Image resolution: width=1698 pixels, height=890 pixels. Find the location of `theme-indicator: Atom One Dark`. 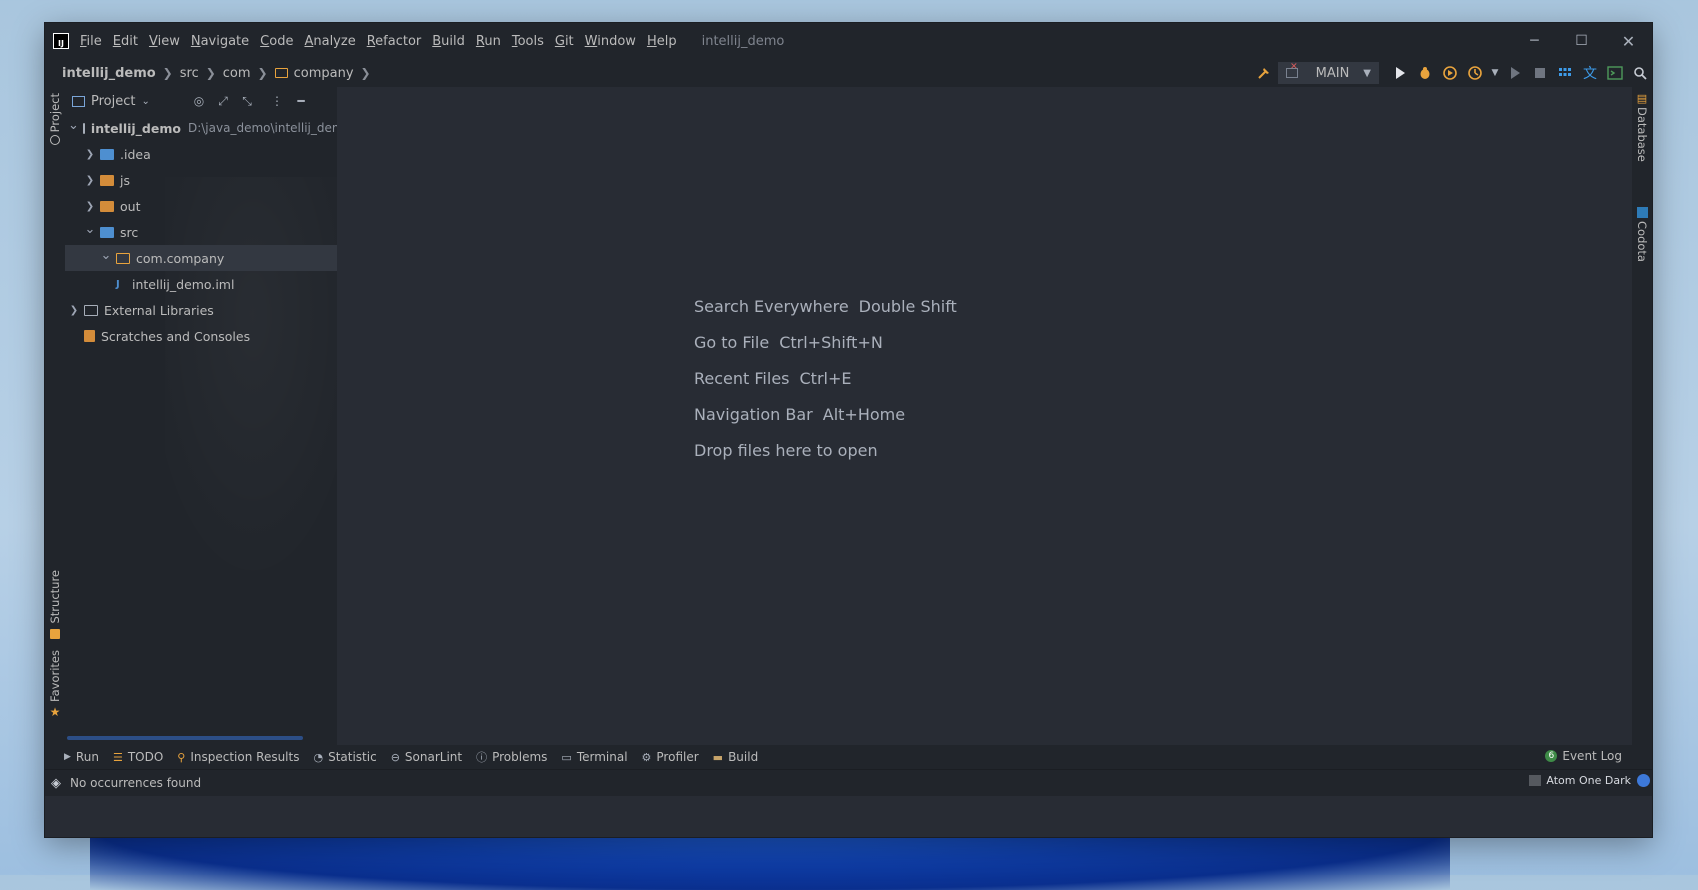

theme-indicator: Atom One Dark is located at coordinates (1590, 780).